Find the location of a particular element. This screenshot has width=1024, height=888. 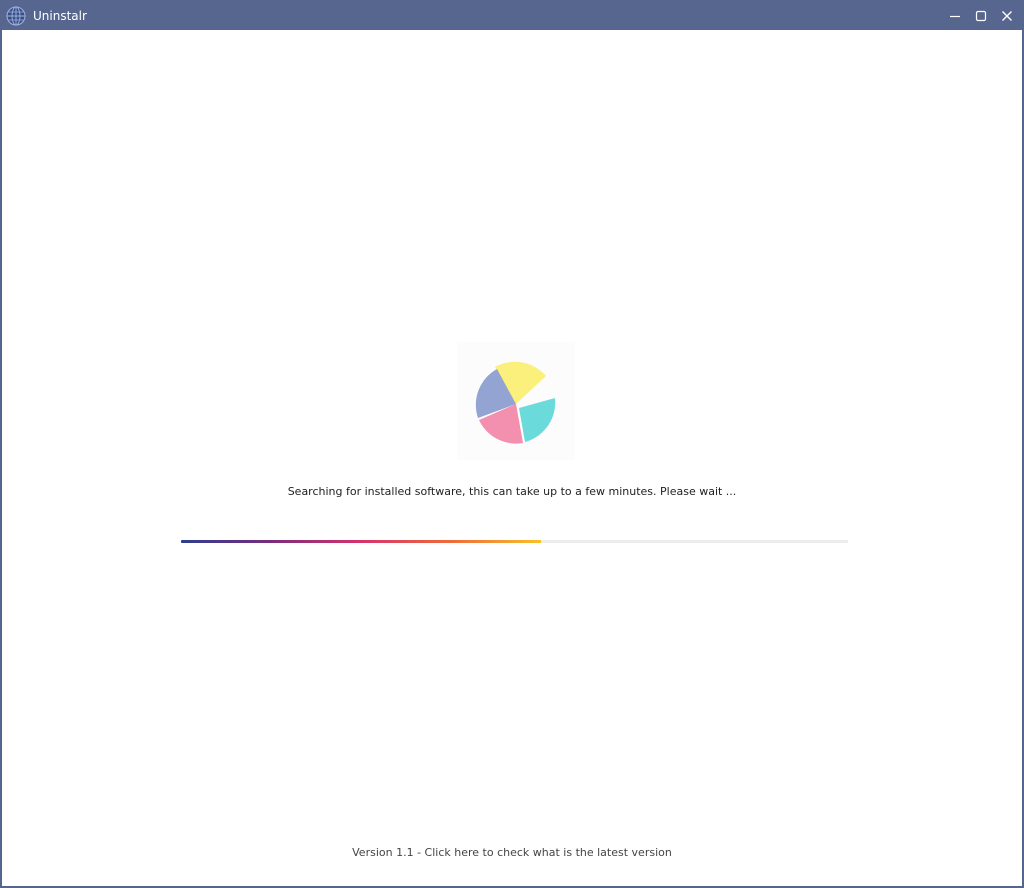

maximize-icon is located at coordinates (981, 16).